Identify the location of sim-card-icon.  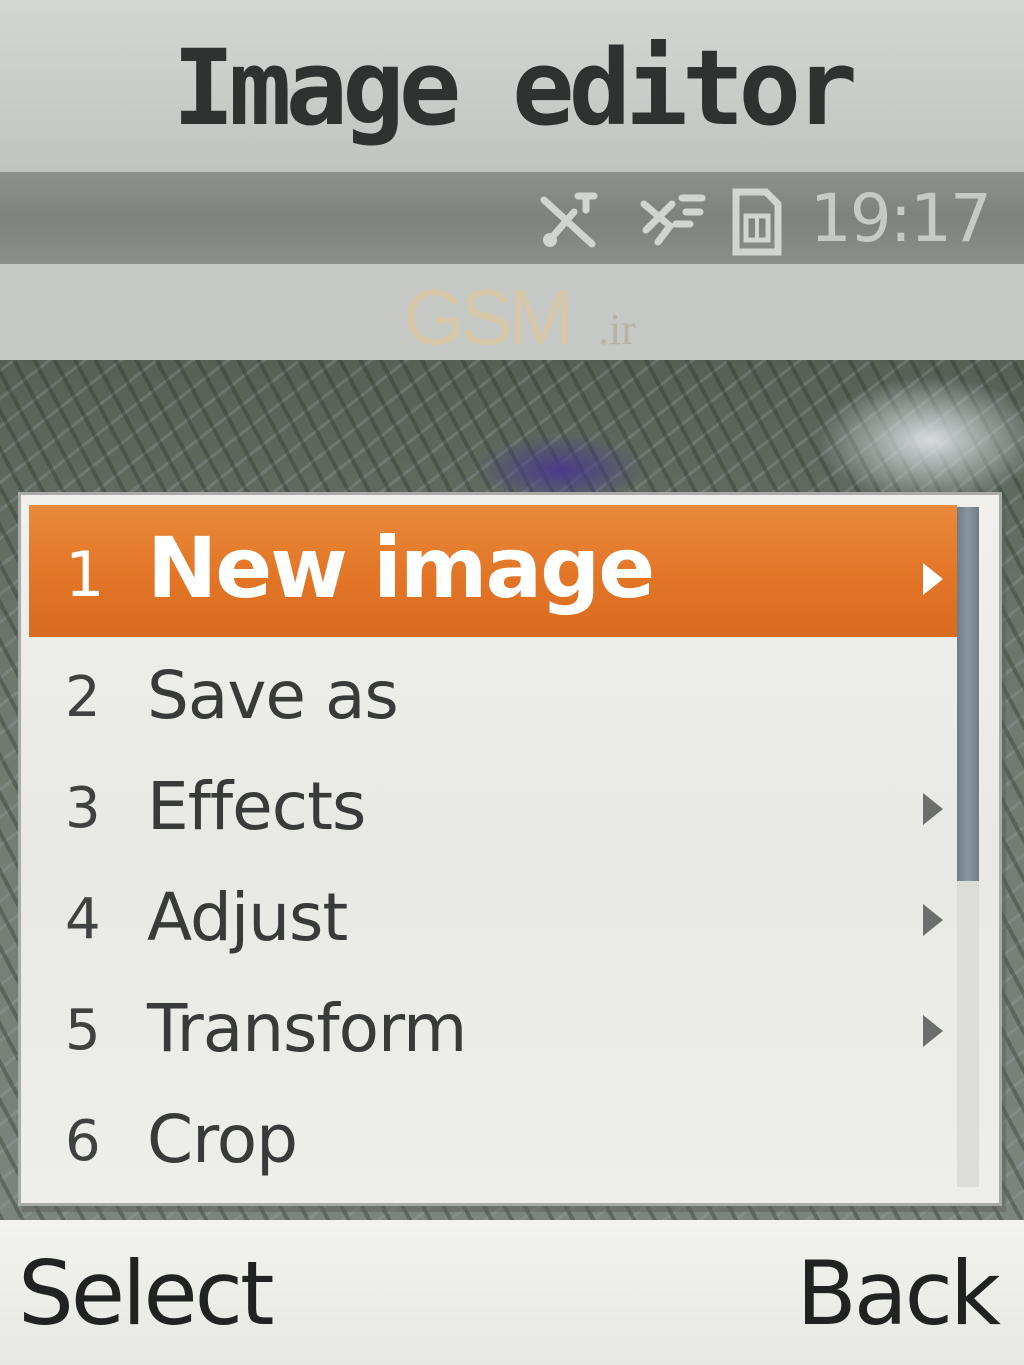
(755, 224).